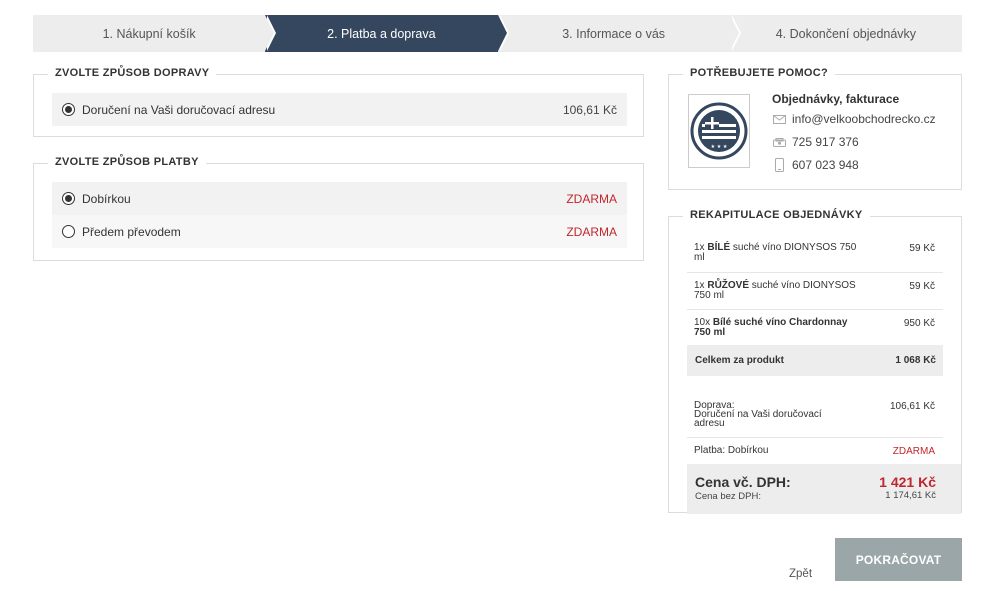  What do you see at coordinates (915, 360) in the screenshot?
I see `products-total-value: 1 068 Kč` at bounding box center [915, 360].